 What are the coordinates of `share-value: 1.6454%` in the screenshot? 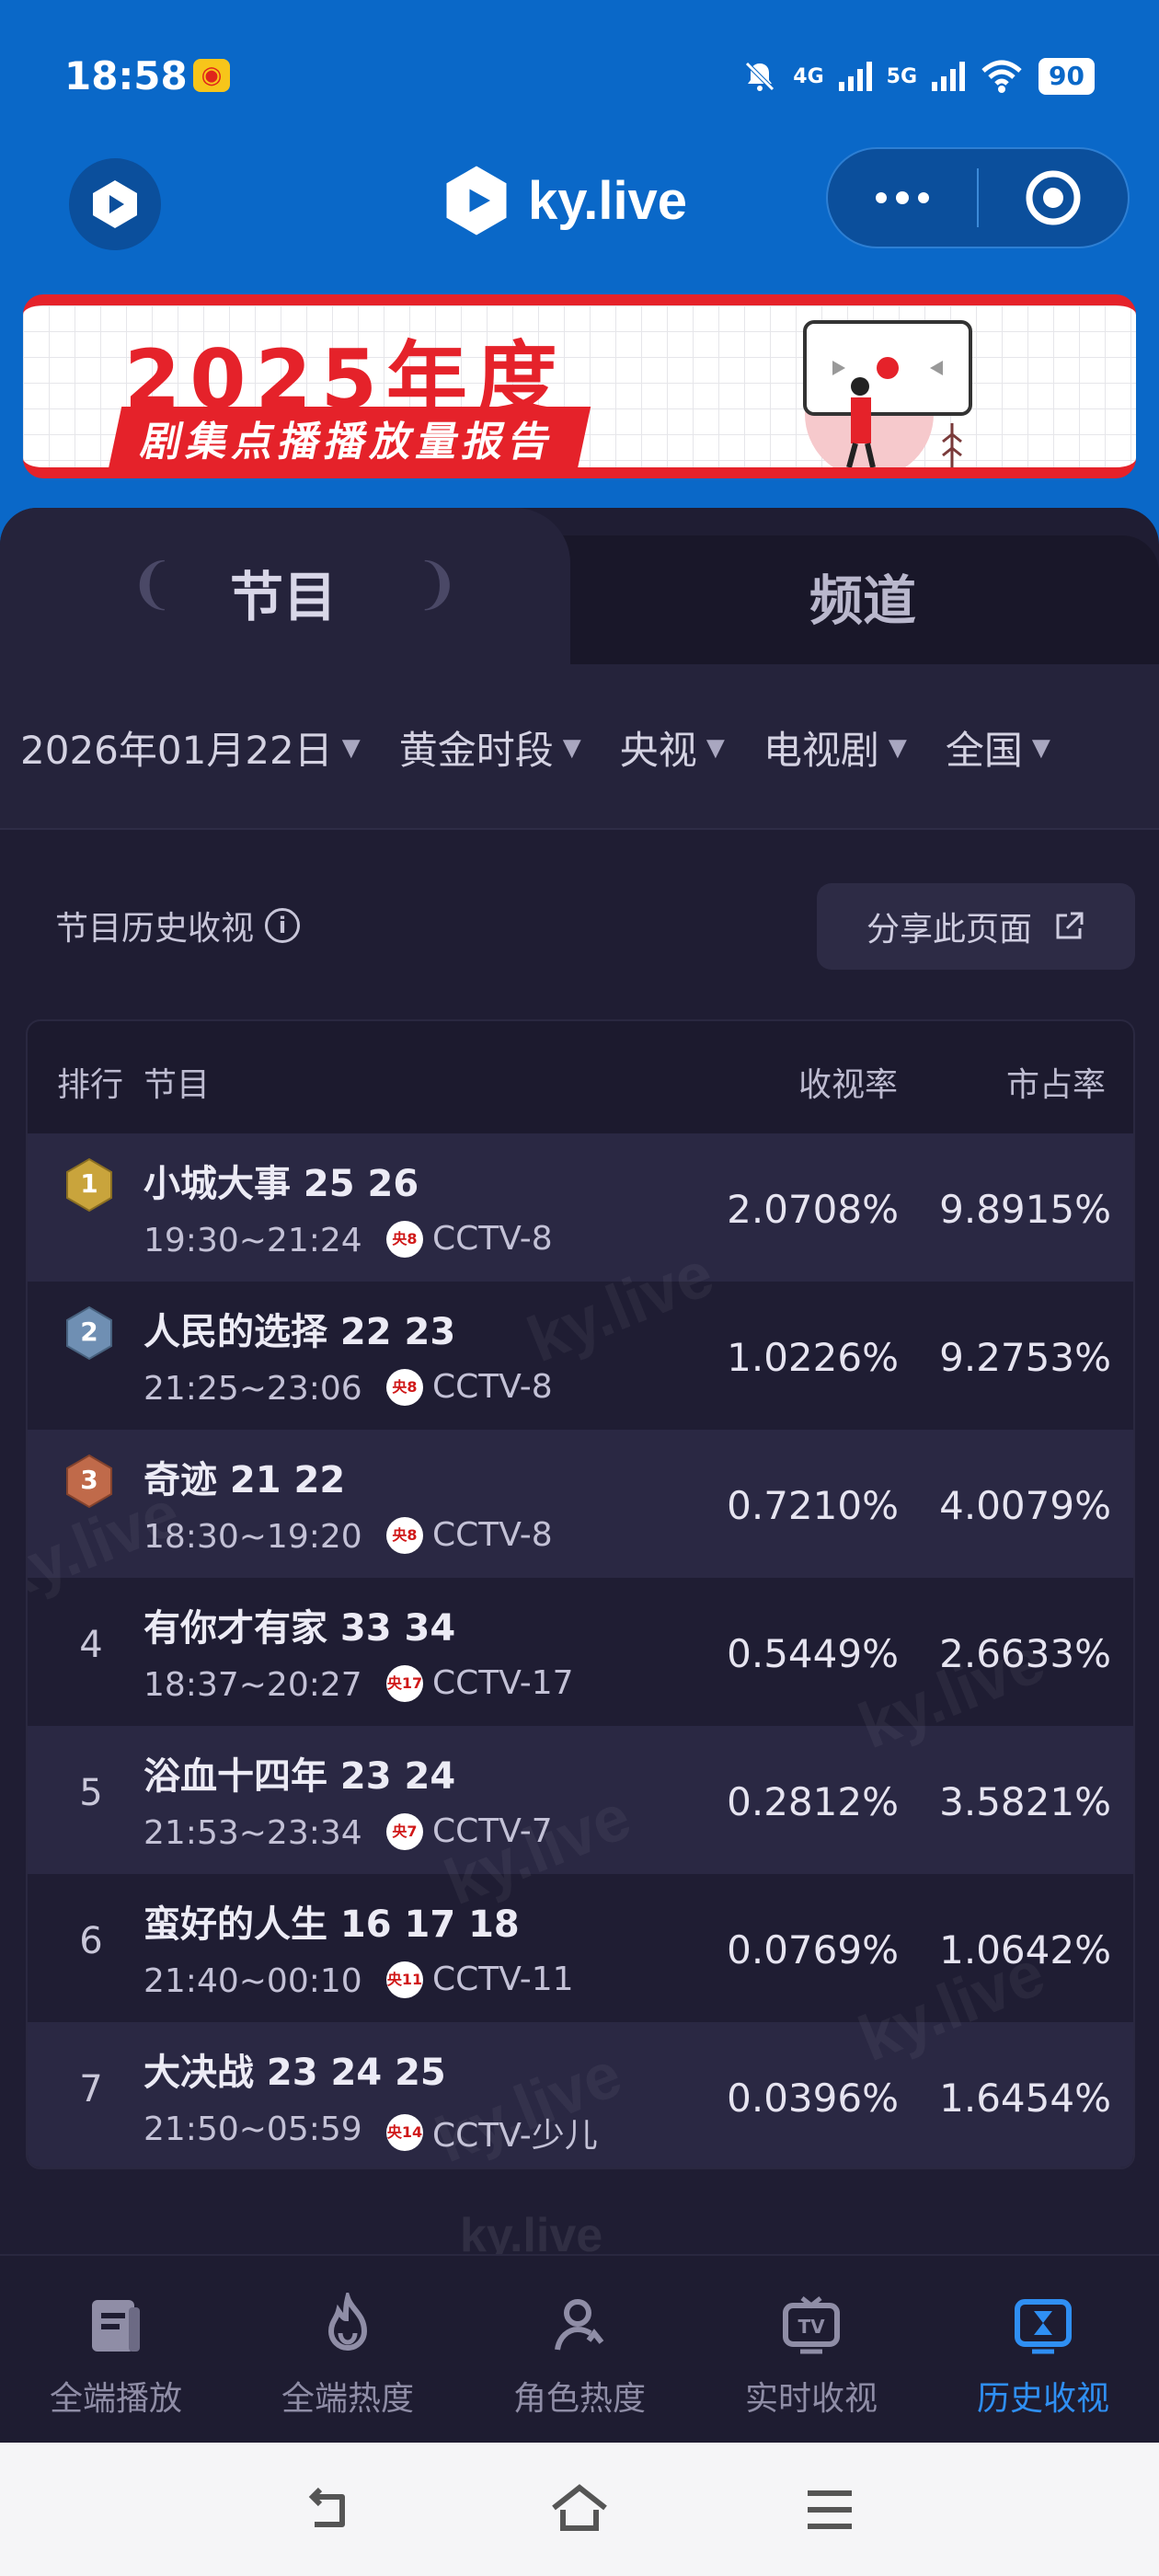 It's located at (1025, 2098).